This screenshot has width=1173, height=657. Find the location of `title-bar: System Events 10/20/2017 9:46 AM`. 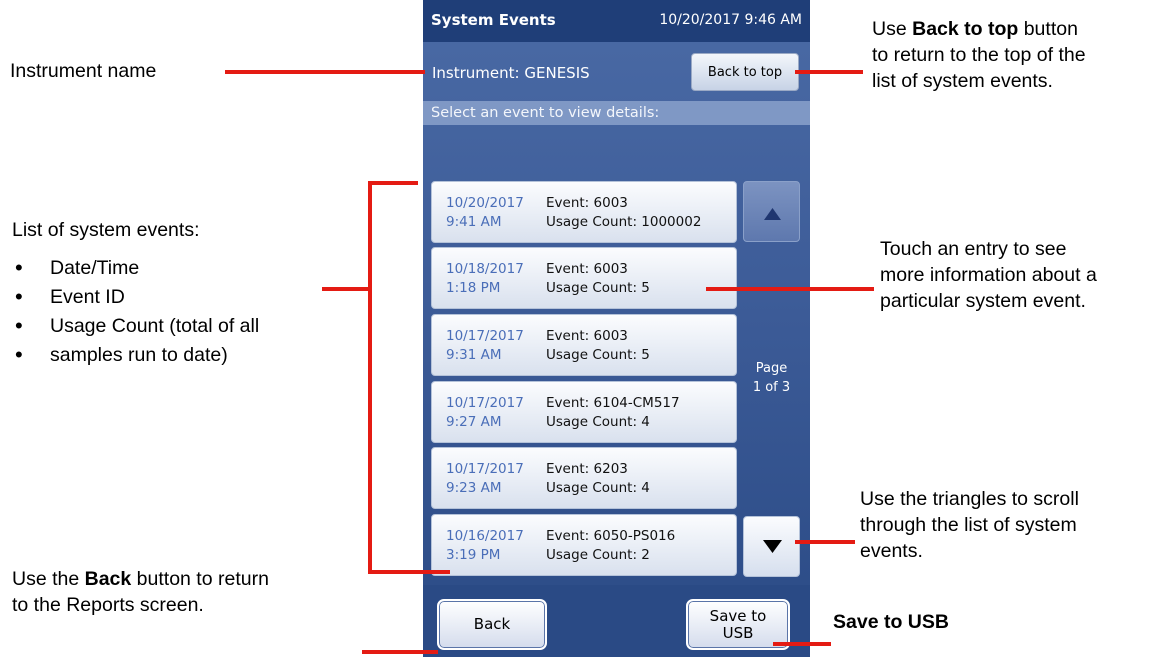

title-bar: System Events 10/20/2017 9:46 AM is located at coordinates (616, 21).